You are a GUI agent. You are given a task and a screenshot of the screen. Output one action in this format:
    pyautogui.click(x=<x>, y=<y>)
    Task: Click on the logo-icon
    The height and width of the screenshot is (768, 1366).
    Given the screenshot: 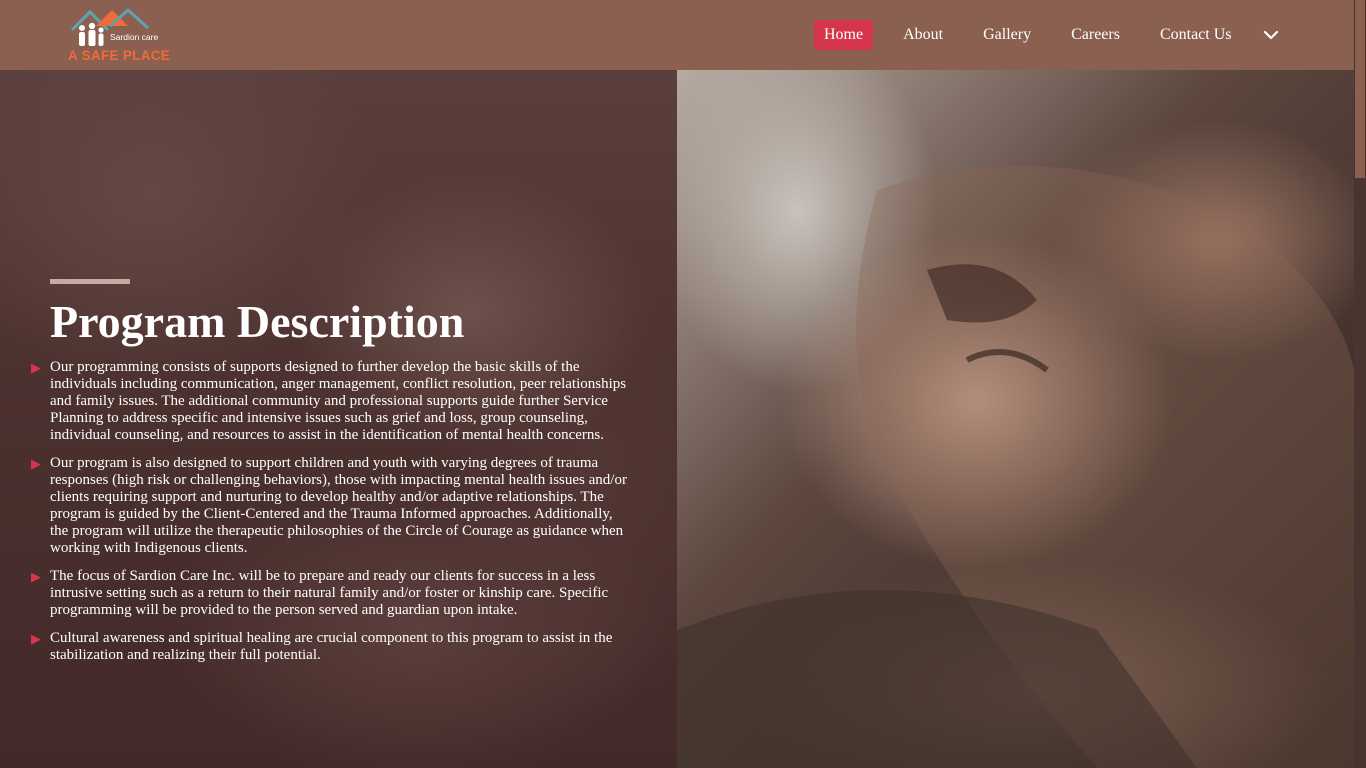 What is the action you would take?
    pyautogui.click(x=110, y=26)
    